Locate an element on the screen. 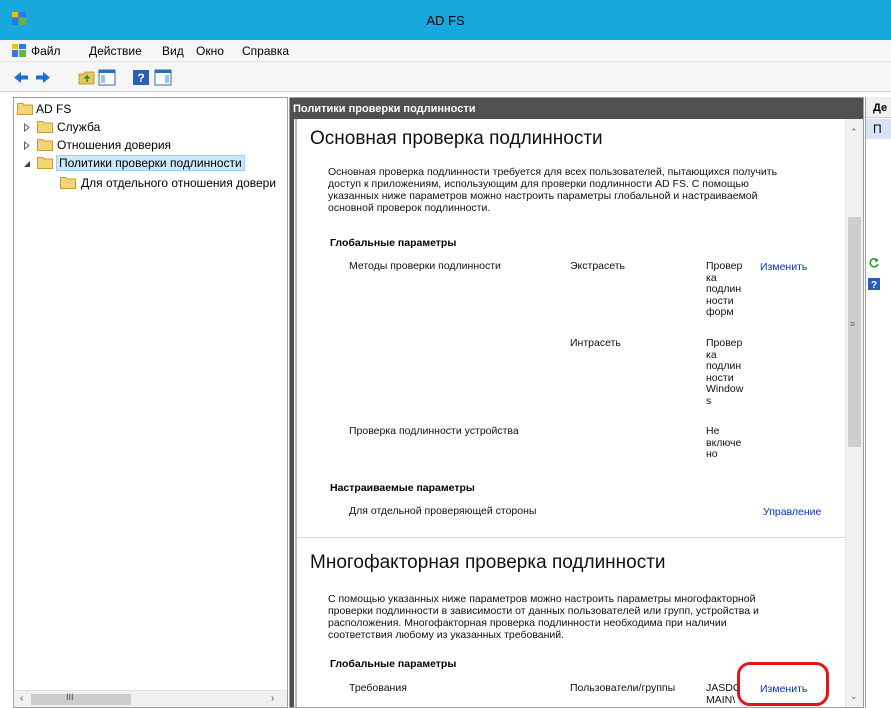  scroll-up-arrow-icon: ⌃ is located at coordinates (854, 132).